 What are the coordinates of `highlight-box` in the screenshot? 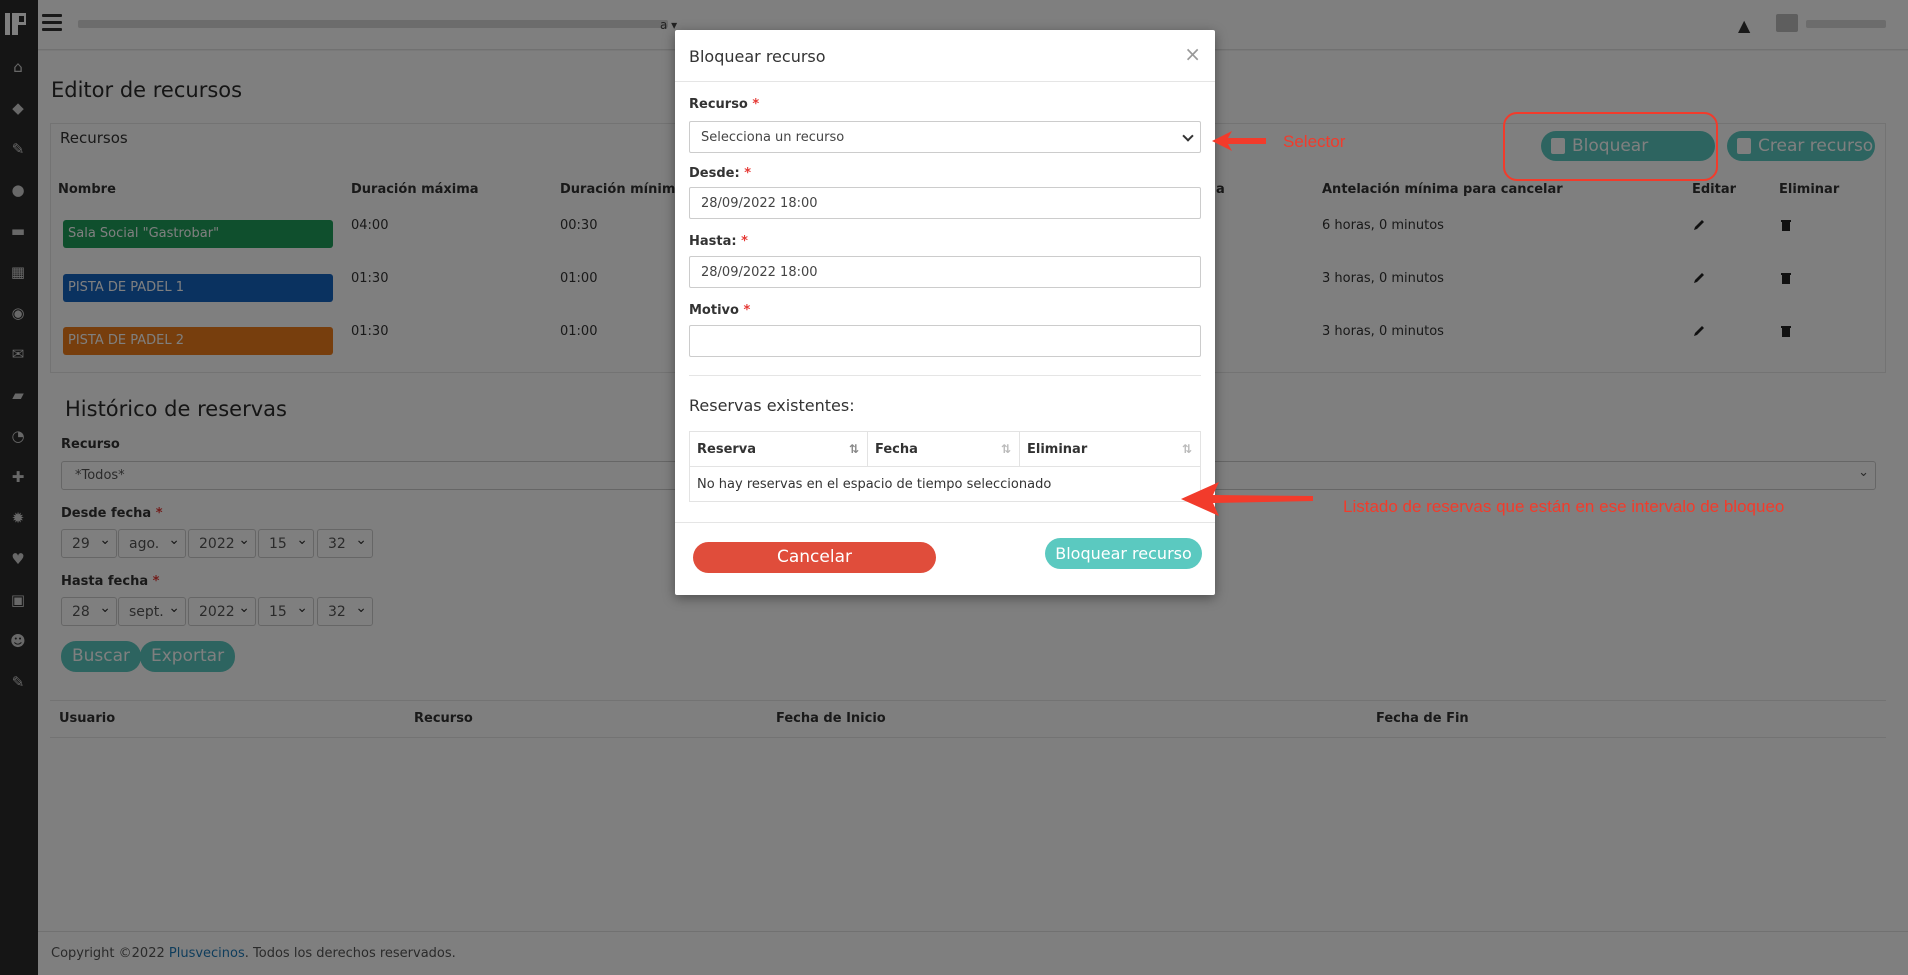 It's located at (1610, 146).